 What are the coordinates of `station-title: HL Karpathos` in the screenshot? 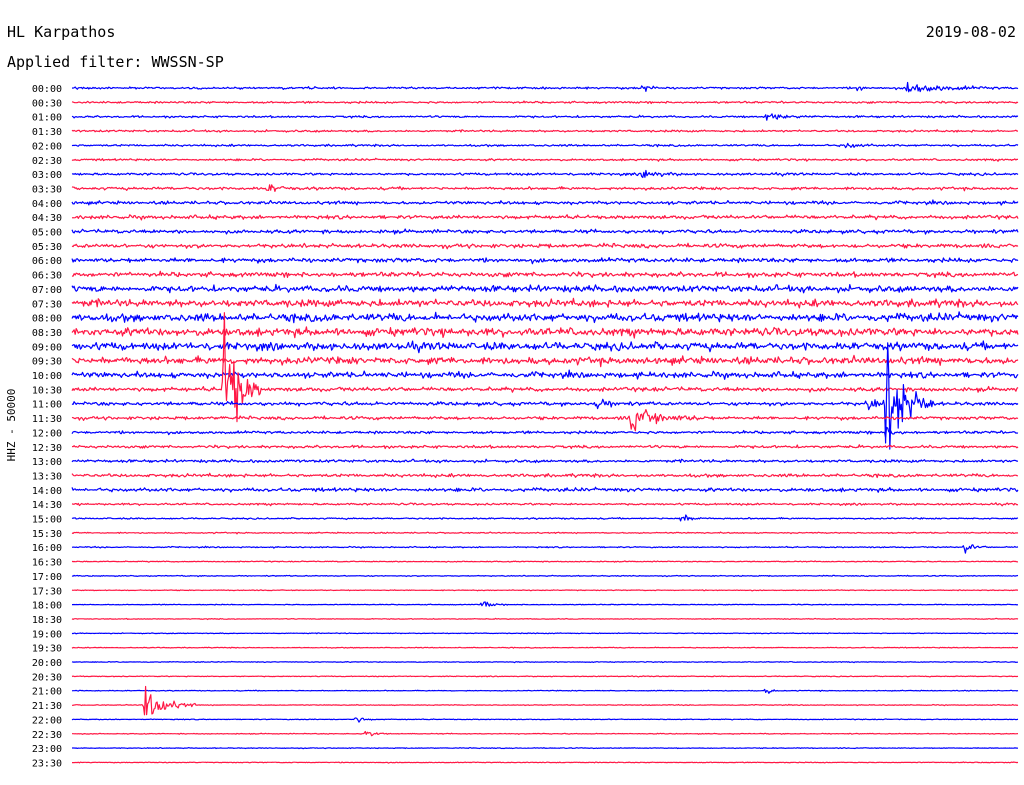 It's located at (61, 32).